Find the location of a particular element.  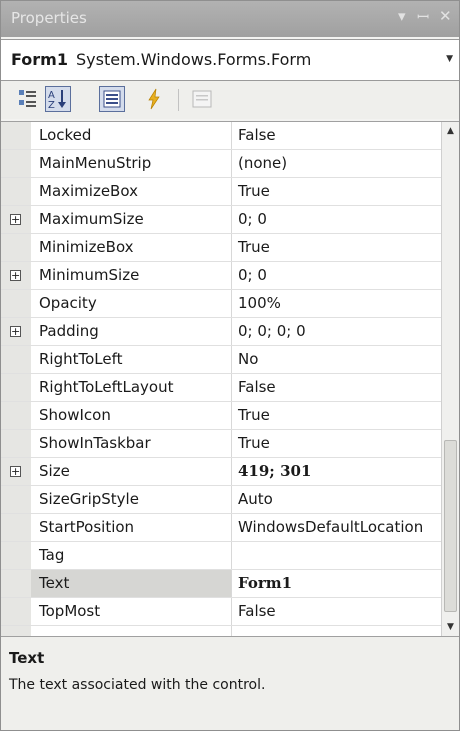

property-row: Tag is located at coordinates (221, 556).